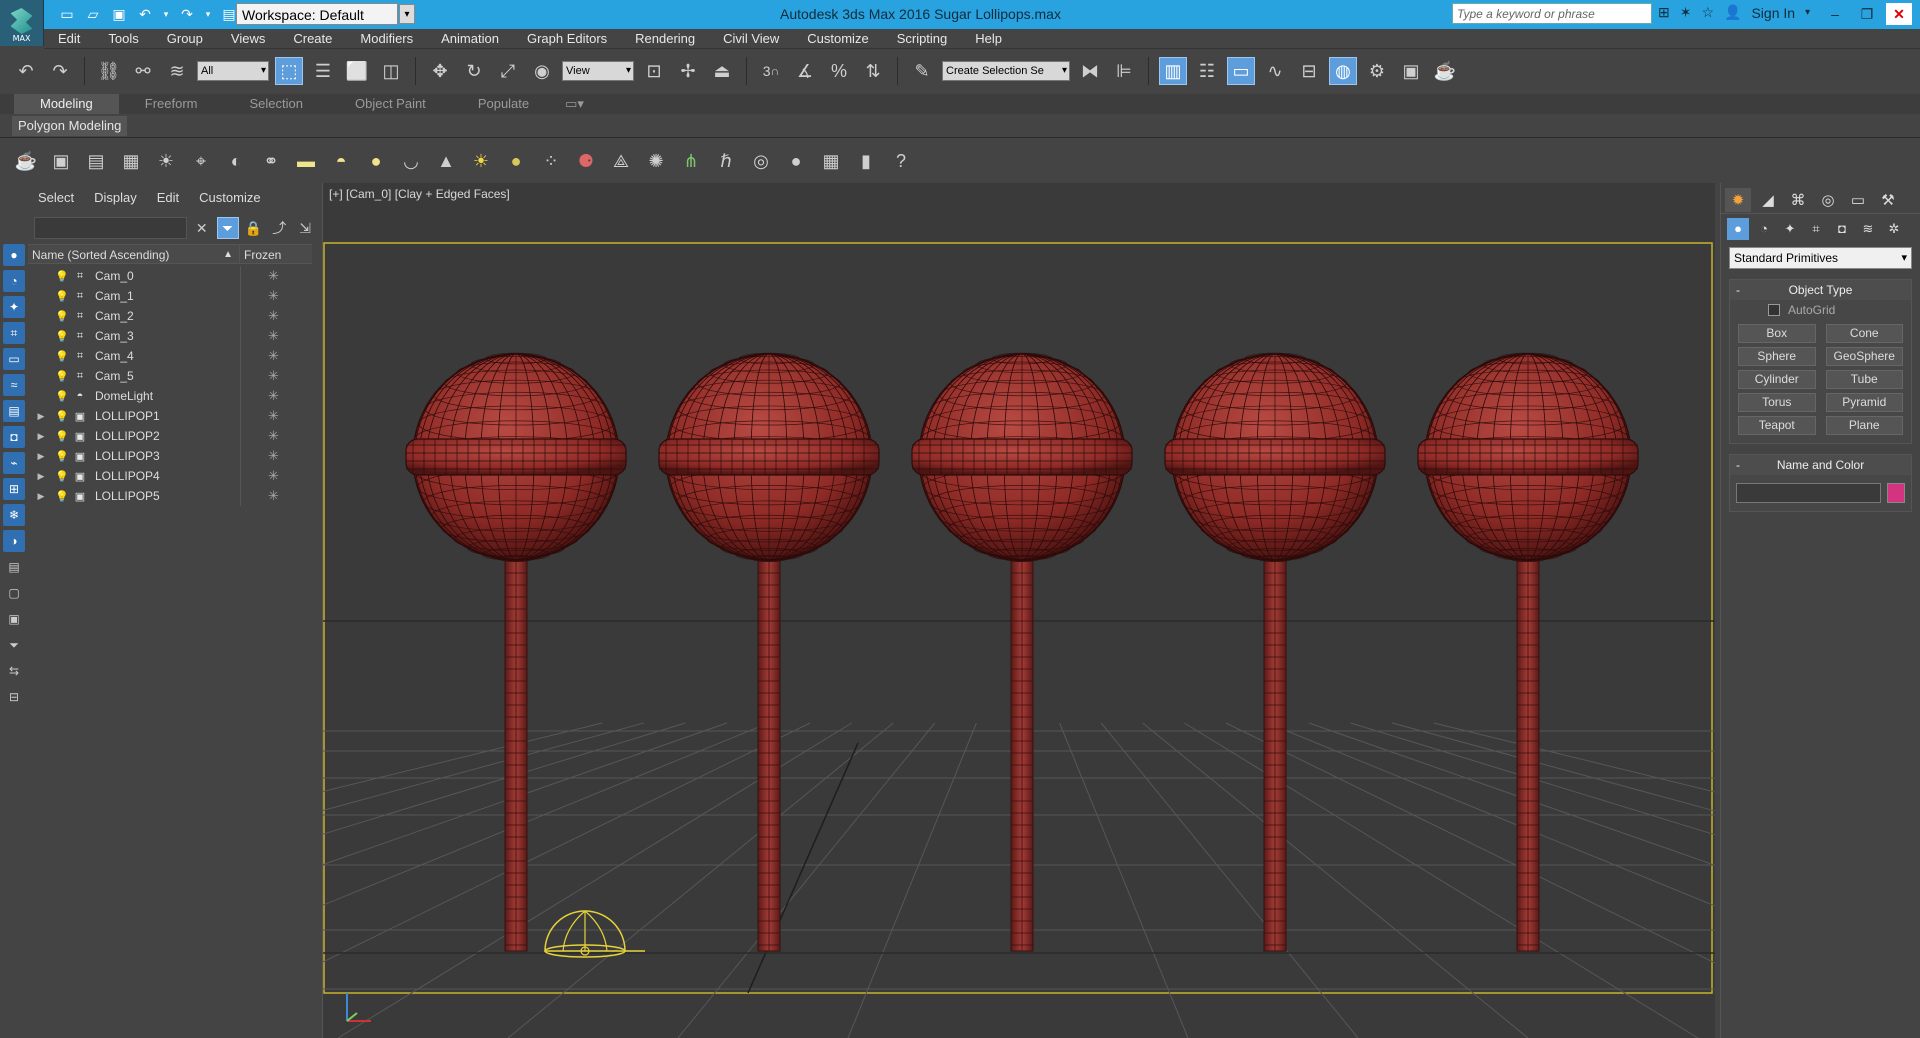 This screenshot has height=1038, width=1920. I want to click on select-and-link-icon: ⛓, so click(109, 71).